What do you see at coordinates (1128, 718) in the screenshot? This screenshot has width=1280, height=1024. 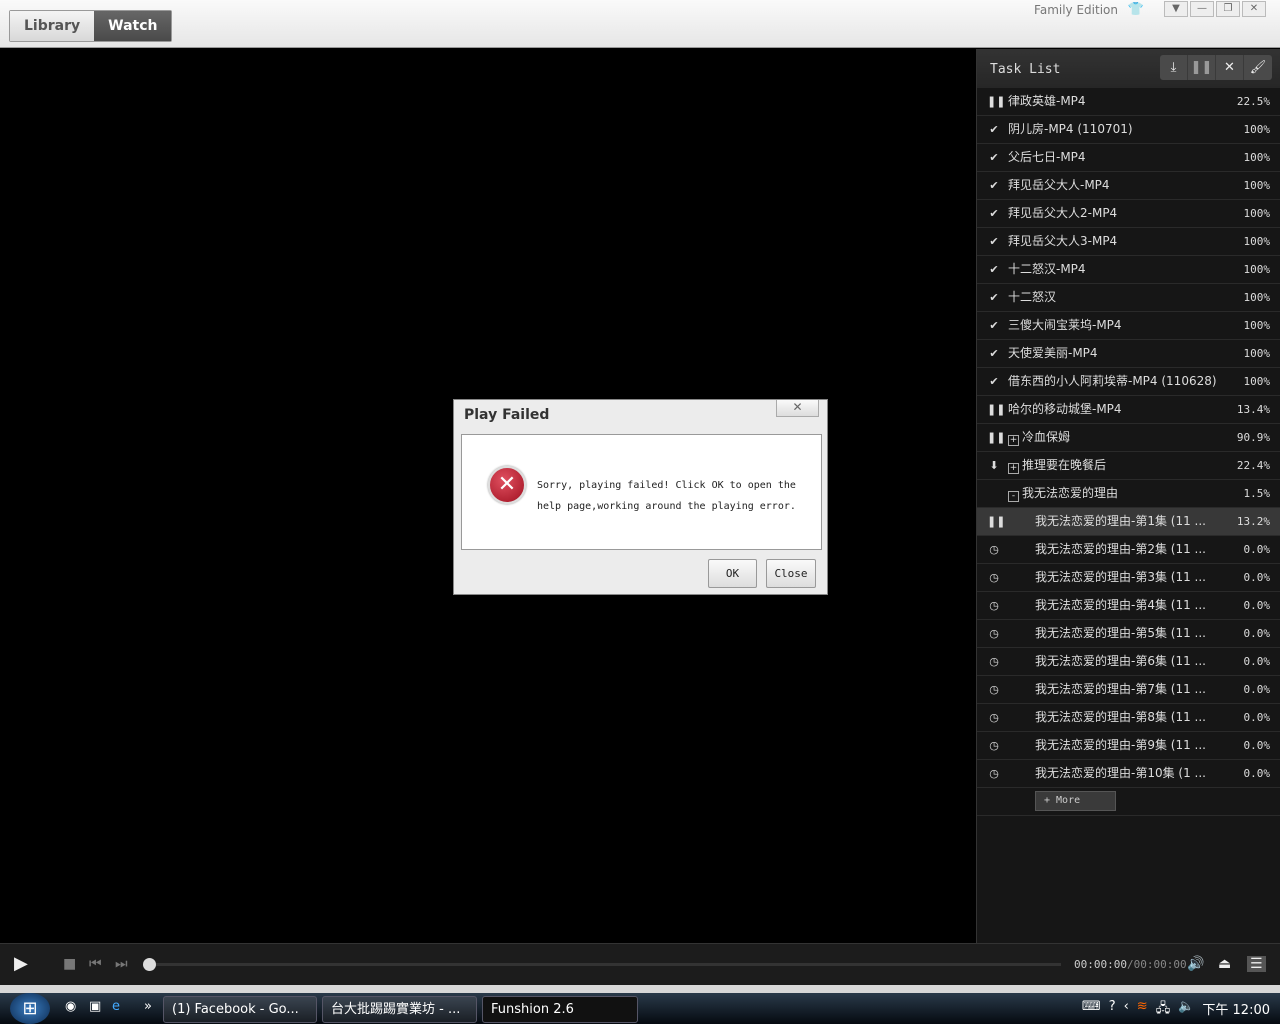 I see `task-row: ◷ 我无法恋爱的理由-第8集 (11 ... 0.0%` at bounding box center [1128, 718].